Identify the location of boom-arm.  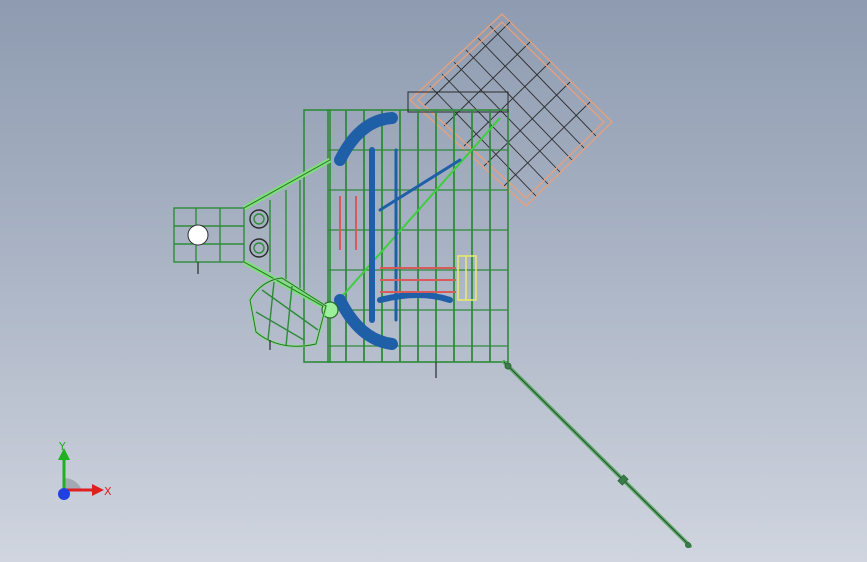
(597, 454).